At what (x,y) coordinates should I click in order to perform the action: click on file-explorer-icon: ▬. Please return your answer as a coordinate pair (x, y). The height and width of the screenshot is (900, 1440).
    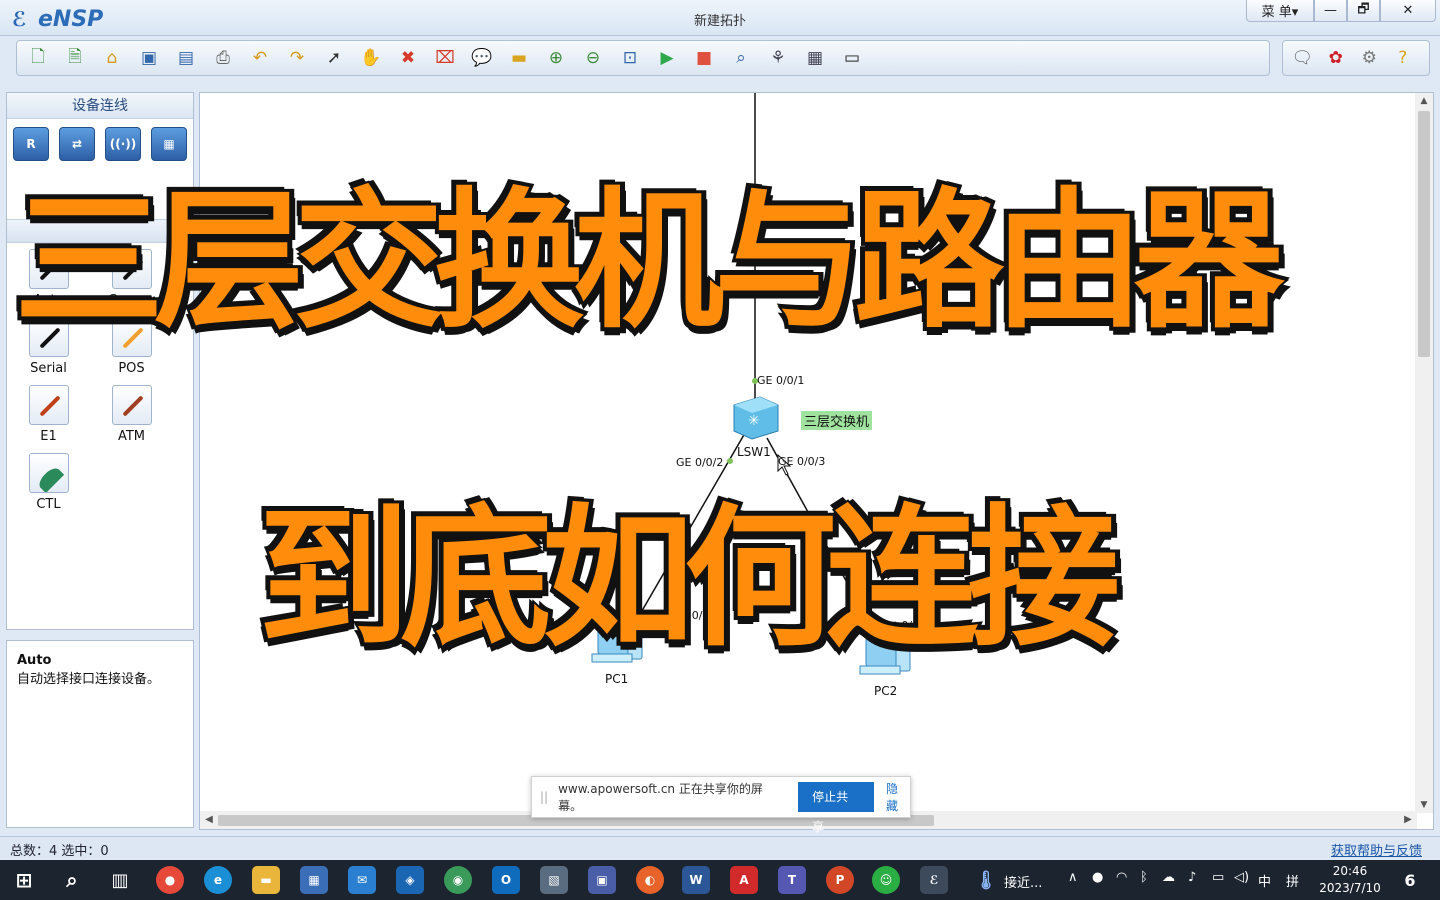
    Looking at the image, I should click on (266, 880).